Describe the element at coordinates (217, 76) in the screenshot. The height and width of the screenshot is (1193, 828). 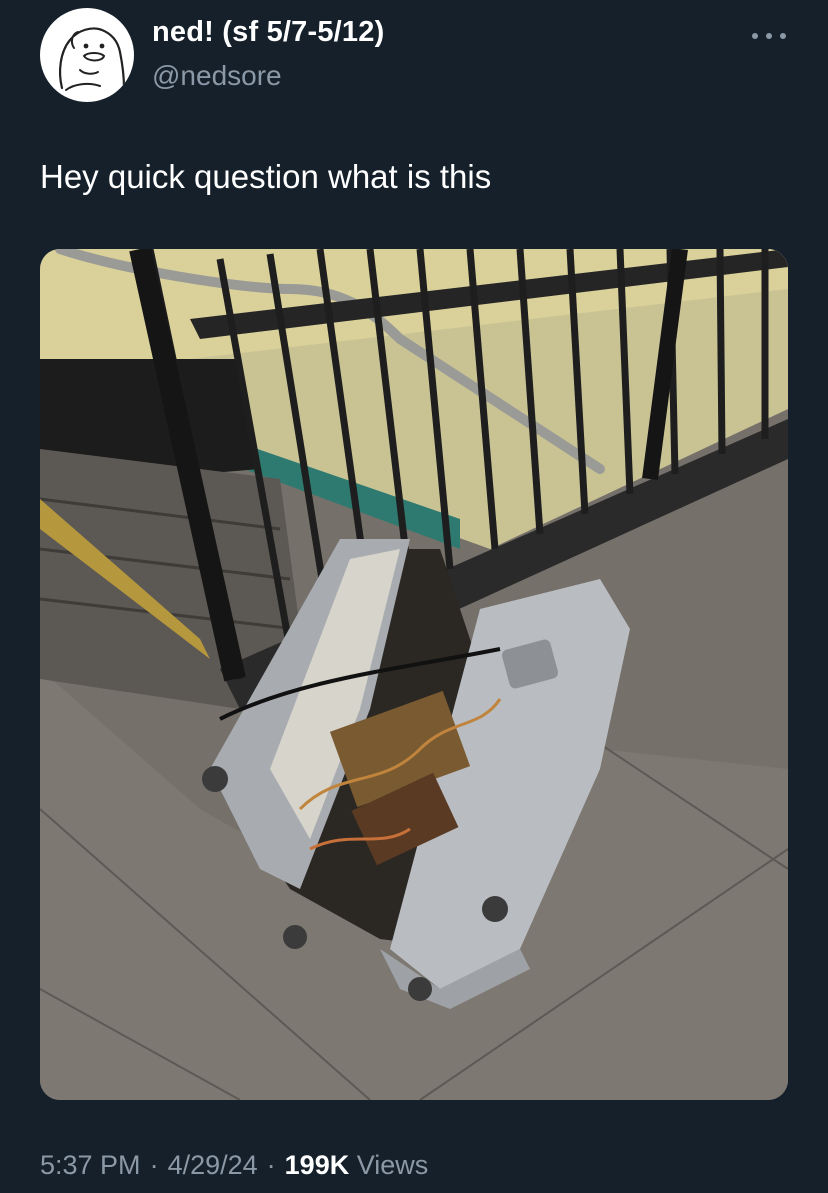
I see `author-handle: @nedsore` at that location.